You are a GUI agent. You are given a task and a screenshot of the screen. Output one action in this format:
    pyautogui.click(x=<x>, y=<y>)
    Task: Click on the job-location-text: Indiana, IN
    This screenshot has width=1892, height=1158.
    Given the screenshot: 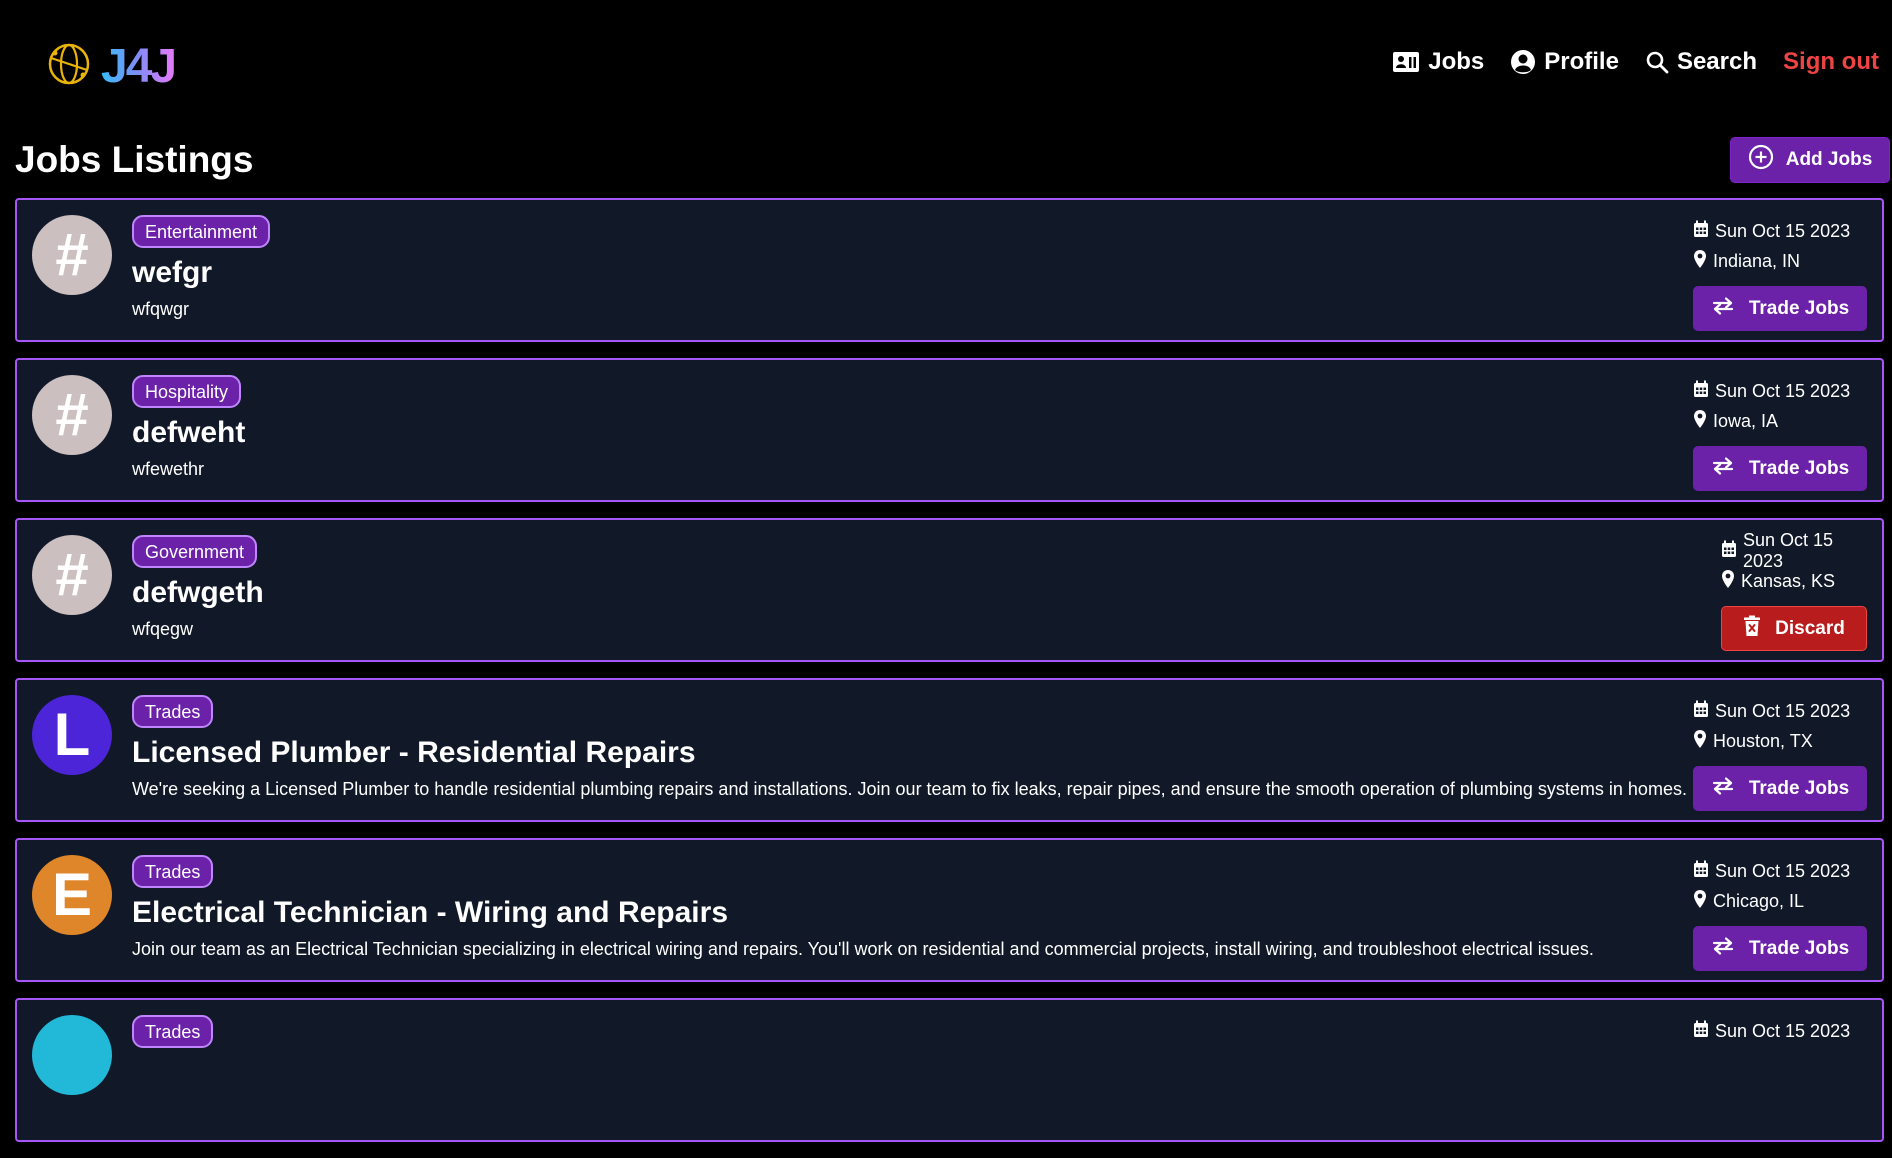 What is the action you would take?
    pyautogui.click(x=1757, y=260)
    